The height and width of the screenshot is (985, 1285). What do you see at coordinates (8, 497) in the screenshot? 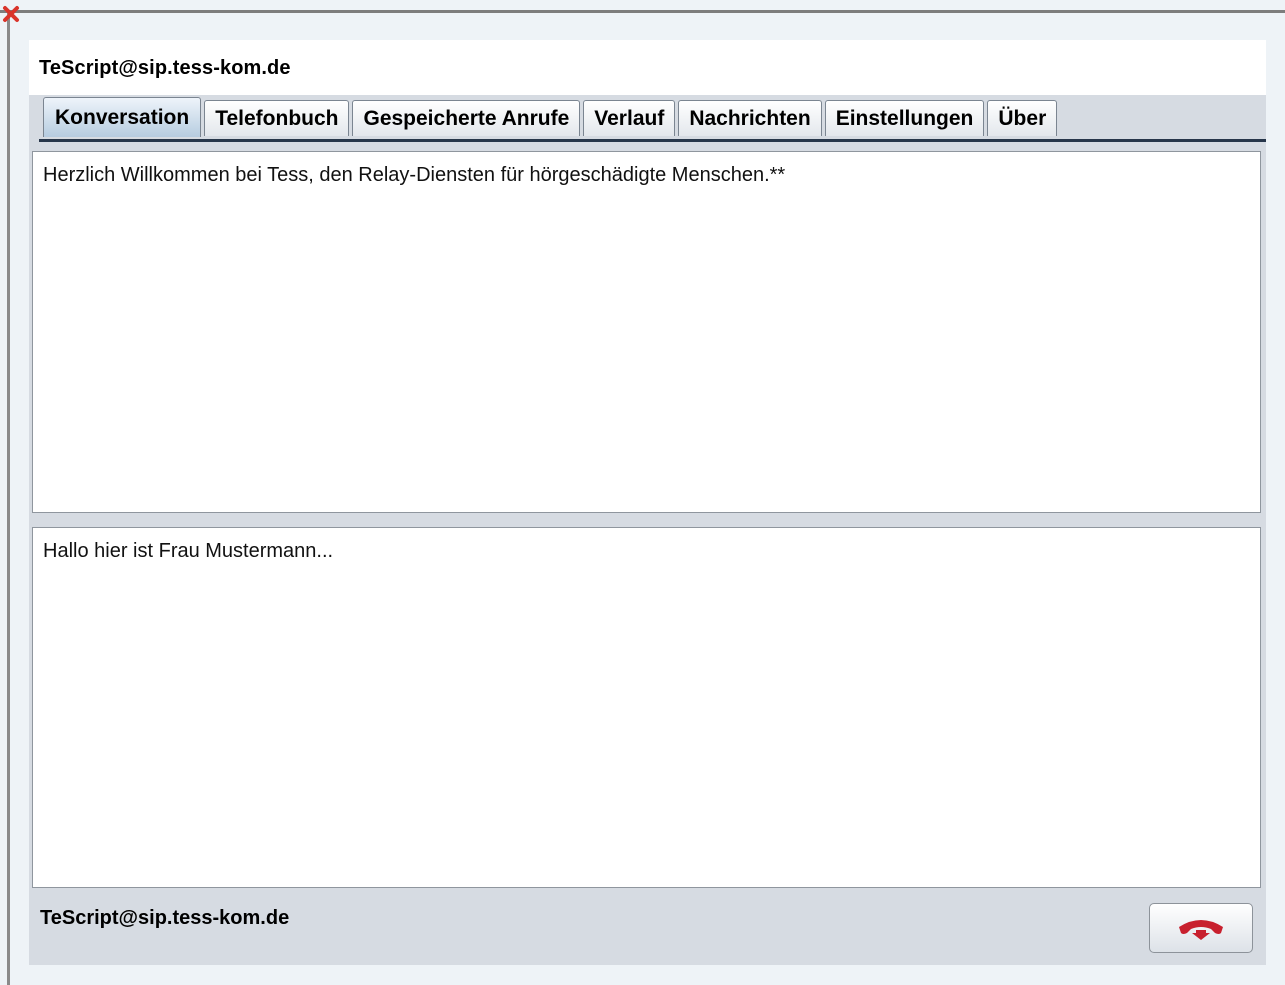
I see `window-left-border` at bounding box center [8, 497].